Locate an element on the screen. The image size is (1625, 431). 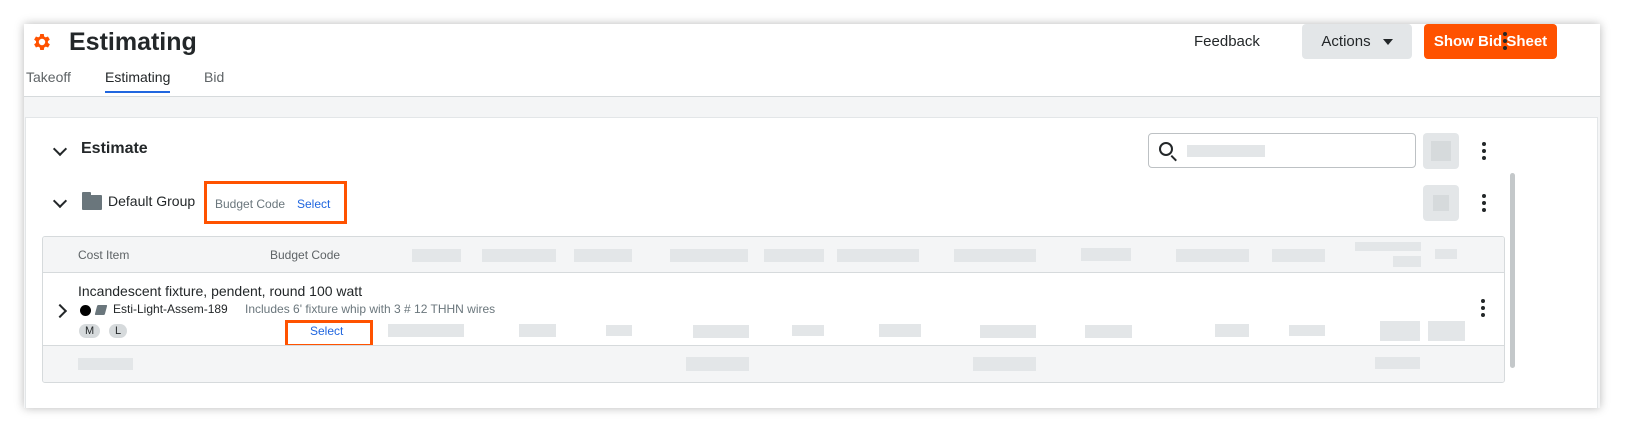
tag-badge-m: M is located at coordinates (90, 331).